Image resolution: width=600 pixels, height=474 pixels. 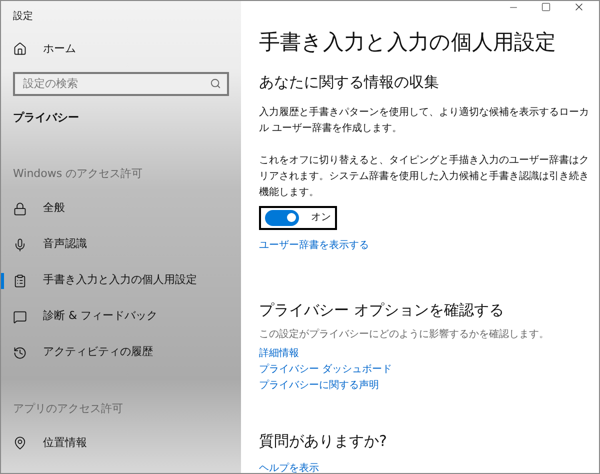 I want to click on description-text: この設定がプライバシーにどのように影響するかを確認します。, so click(x=404, y=335).